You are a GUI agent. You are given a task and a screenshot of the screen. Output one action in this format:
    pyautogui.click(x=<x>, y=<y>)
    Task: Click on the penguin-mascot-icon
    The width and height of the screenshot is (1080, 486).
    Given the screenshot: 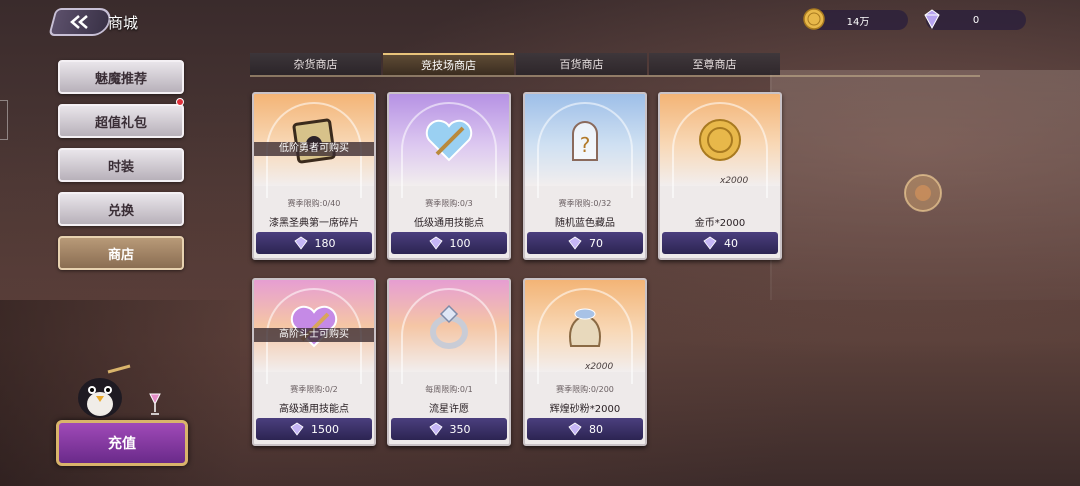 What is the action you would take?
    pyautogui.click(x=104, y=391)
    